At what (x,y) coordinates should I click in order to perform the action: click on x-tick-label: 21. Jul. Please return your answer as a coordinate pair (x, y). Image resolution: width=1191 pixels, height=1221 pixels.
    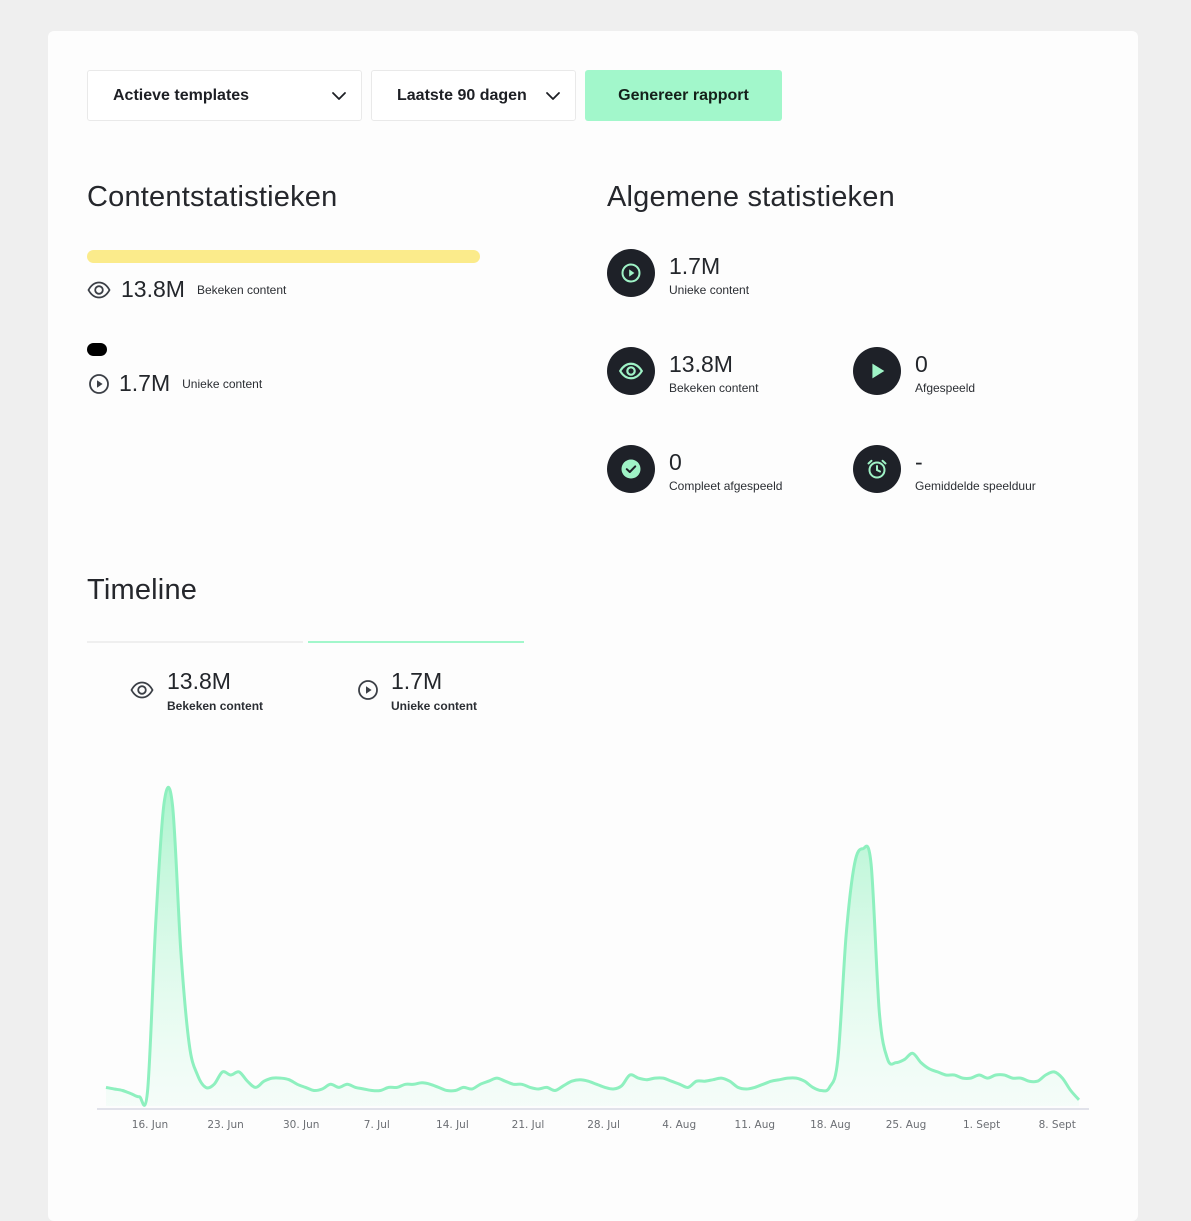
    Looking at the image, I should click on (528, 1125).